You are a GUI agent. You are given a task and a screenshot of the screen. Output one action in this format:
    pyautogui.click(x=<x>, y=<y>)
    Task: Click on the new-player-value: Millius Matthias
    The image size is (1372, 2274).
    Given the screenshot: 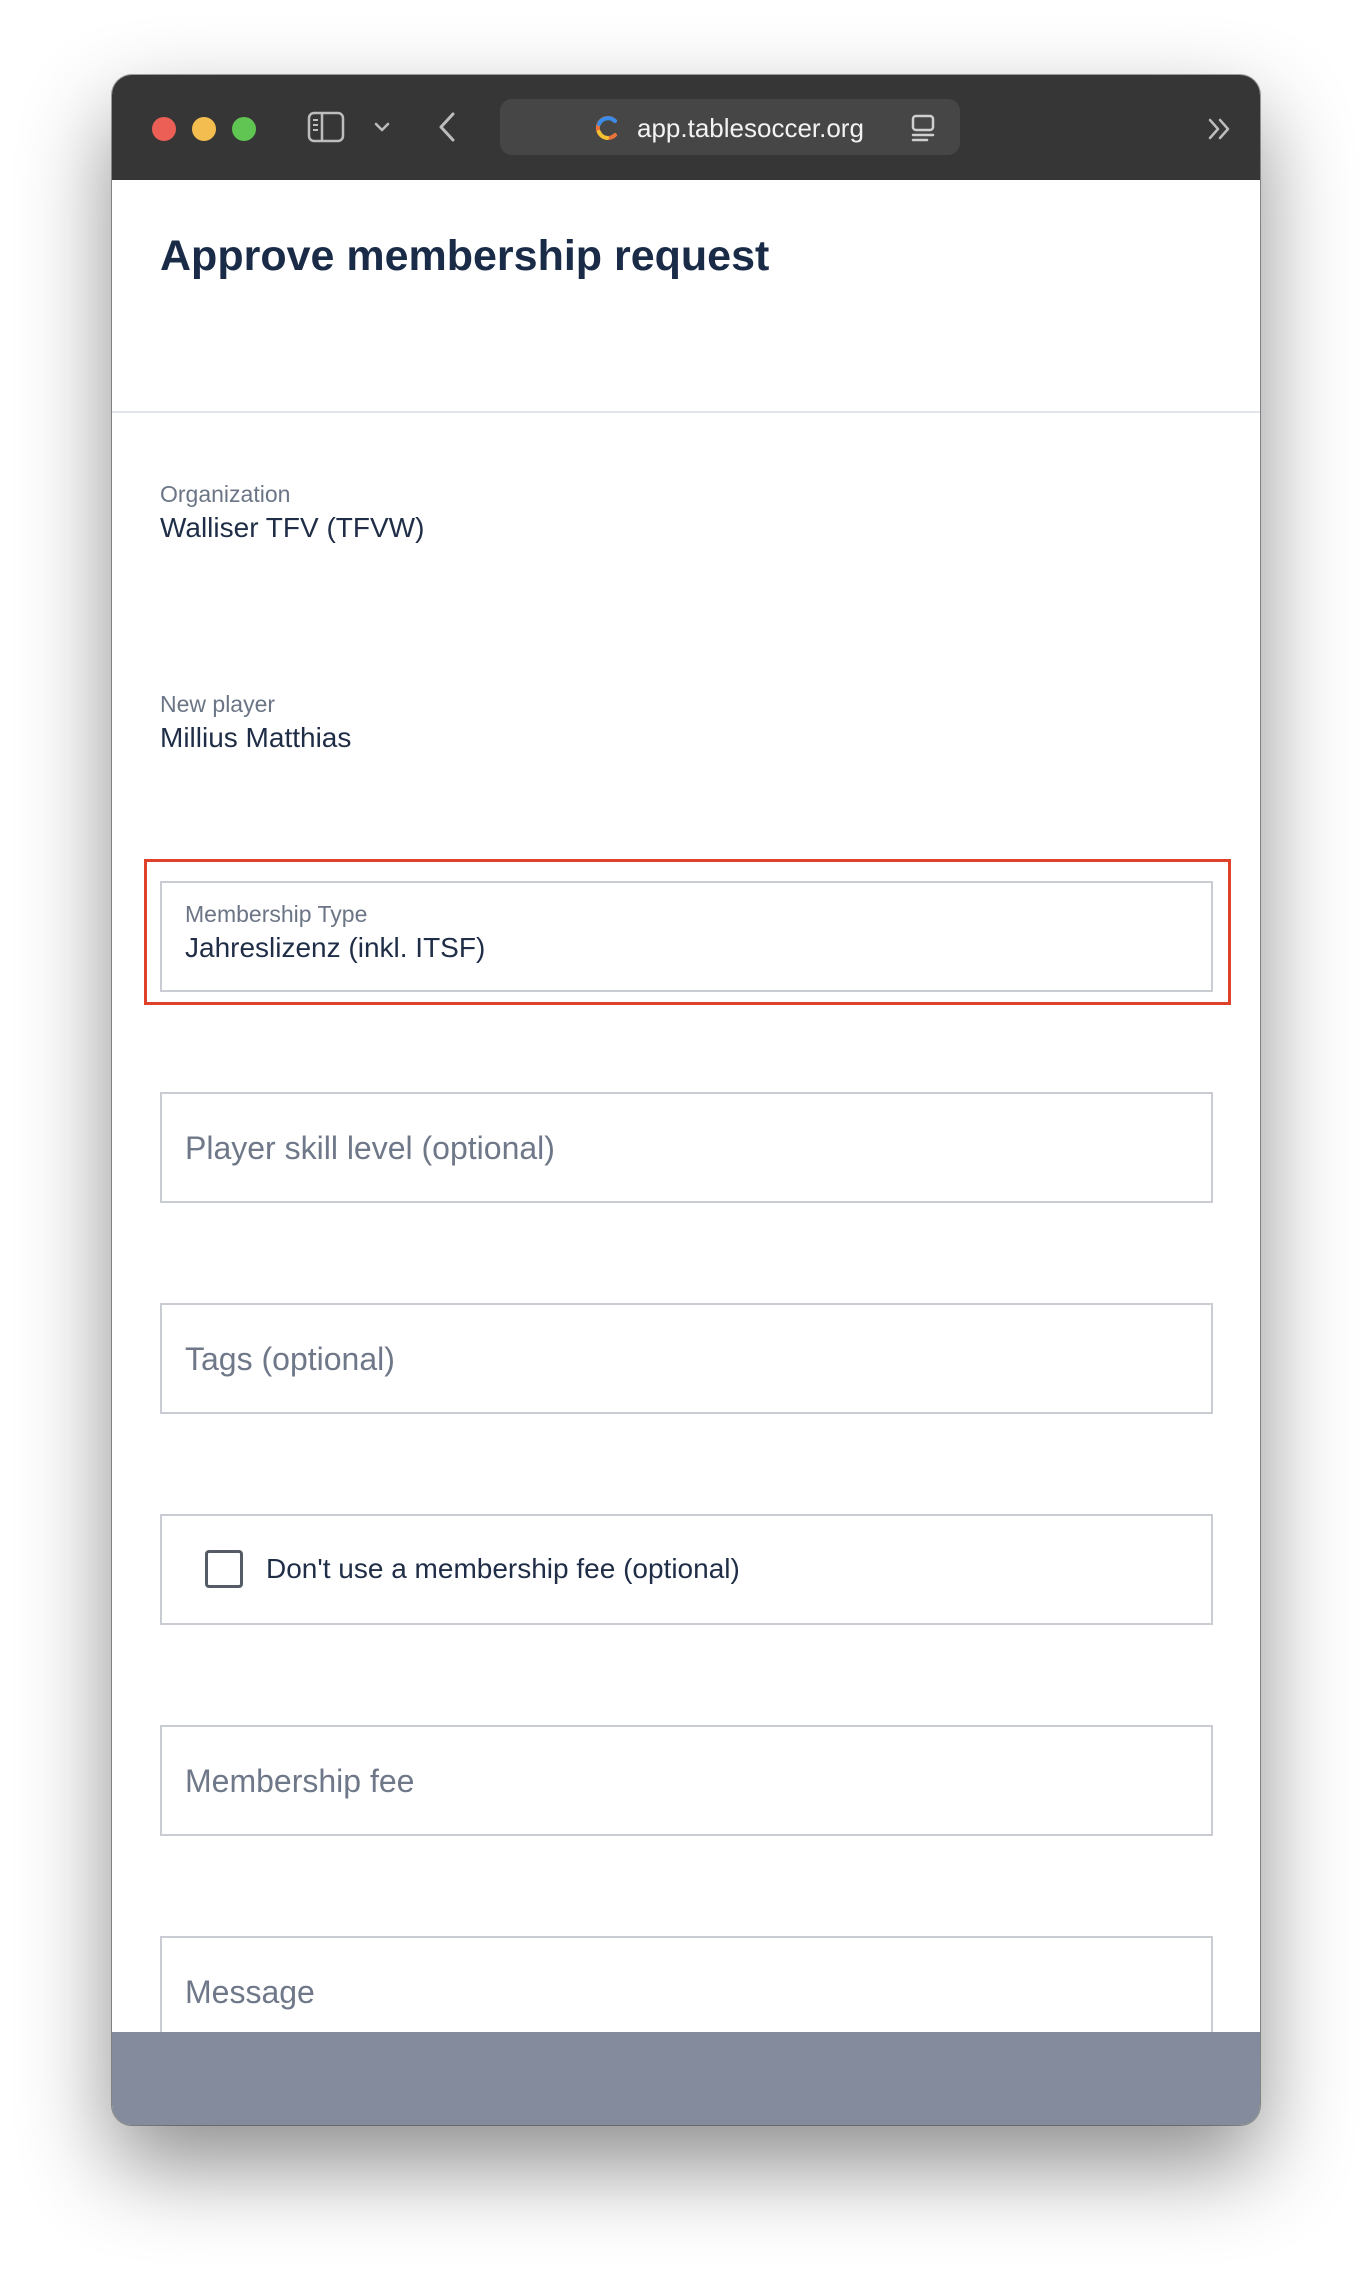 What is the action you would take?
    pyautogui.click(x=256, y=737)
    